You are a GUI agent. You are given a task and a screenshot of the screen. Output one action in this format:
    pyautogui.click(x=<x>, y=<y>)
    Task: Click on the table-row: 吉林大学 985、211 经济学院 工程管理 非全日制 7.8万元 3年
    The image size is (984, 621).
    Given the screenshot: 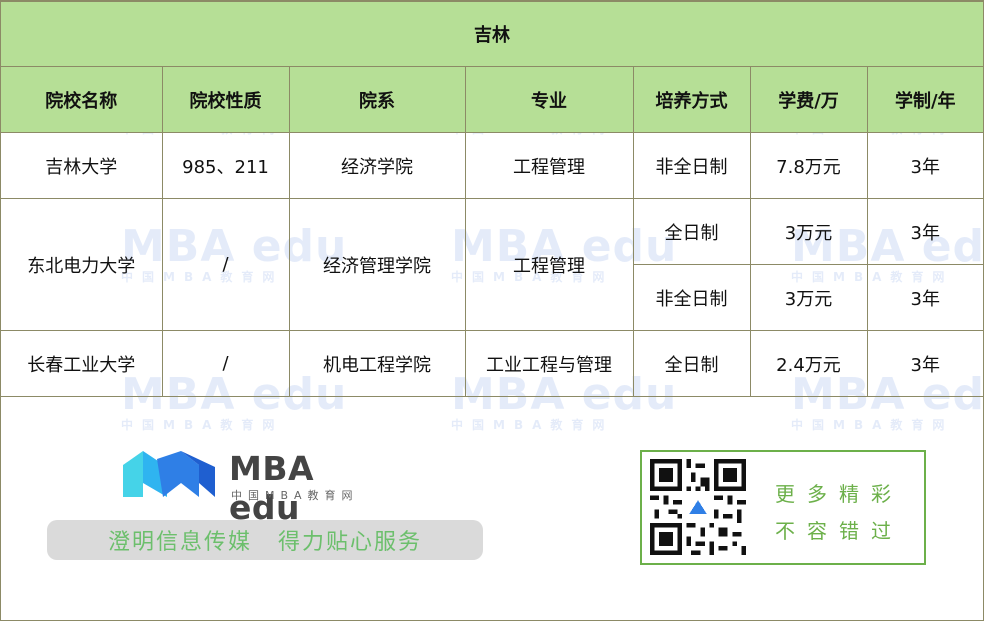 What is the action you would take?
    pyautogui.click(x=492, y=165)
    